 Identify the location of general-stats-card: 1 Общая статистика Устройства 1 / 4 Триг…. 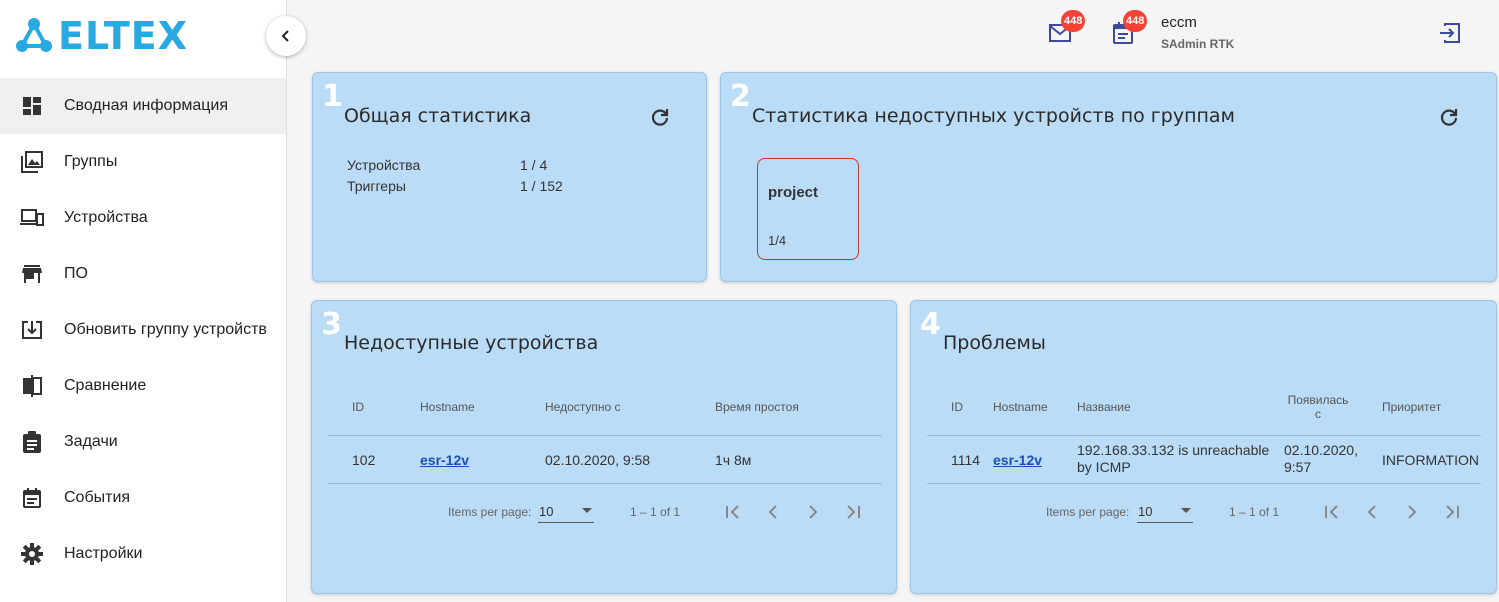
(509, 177).